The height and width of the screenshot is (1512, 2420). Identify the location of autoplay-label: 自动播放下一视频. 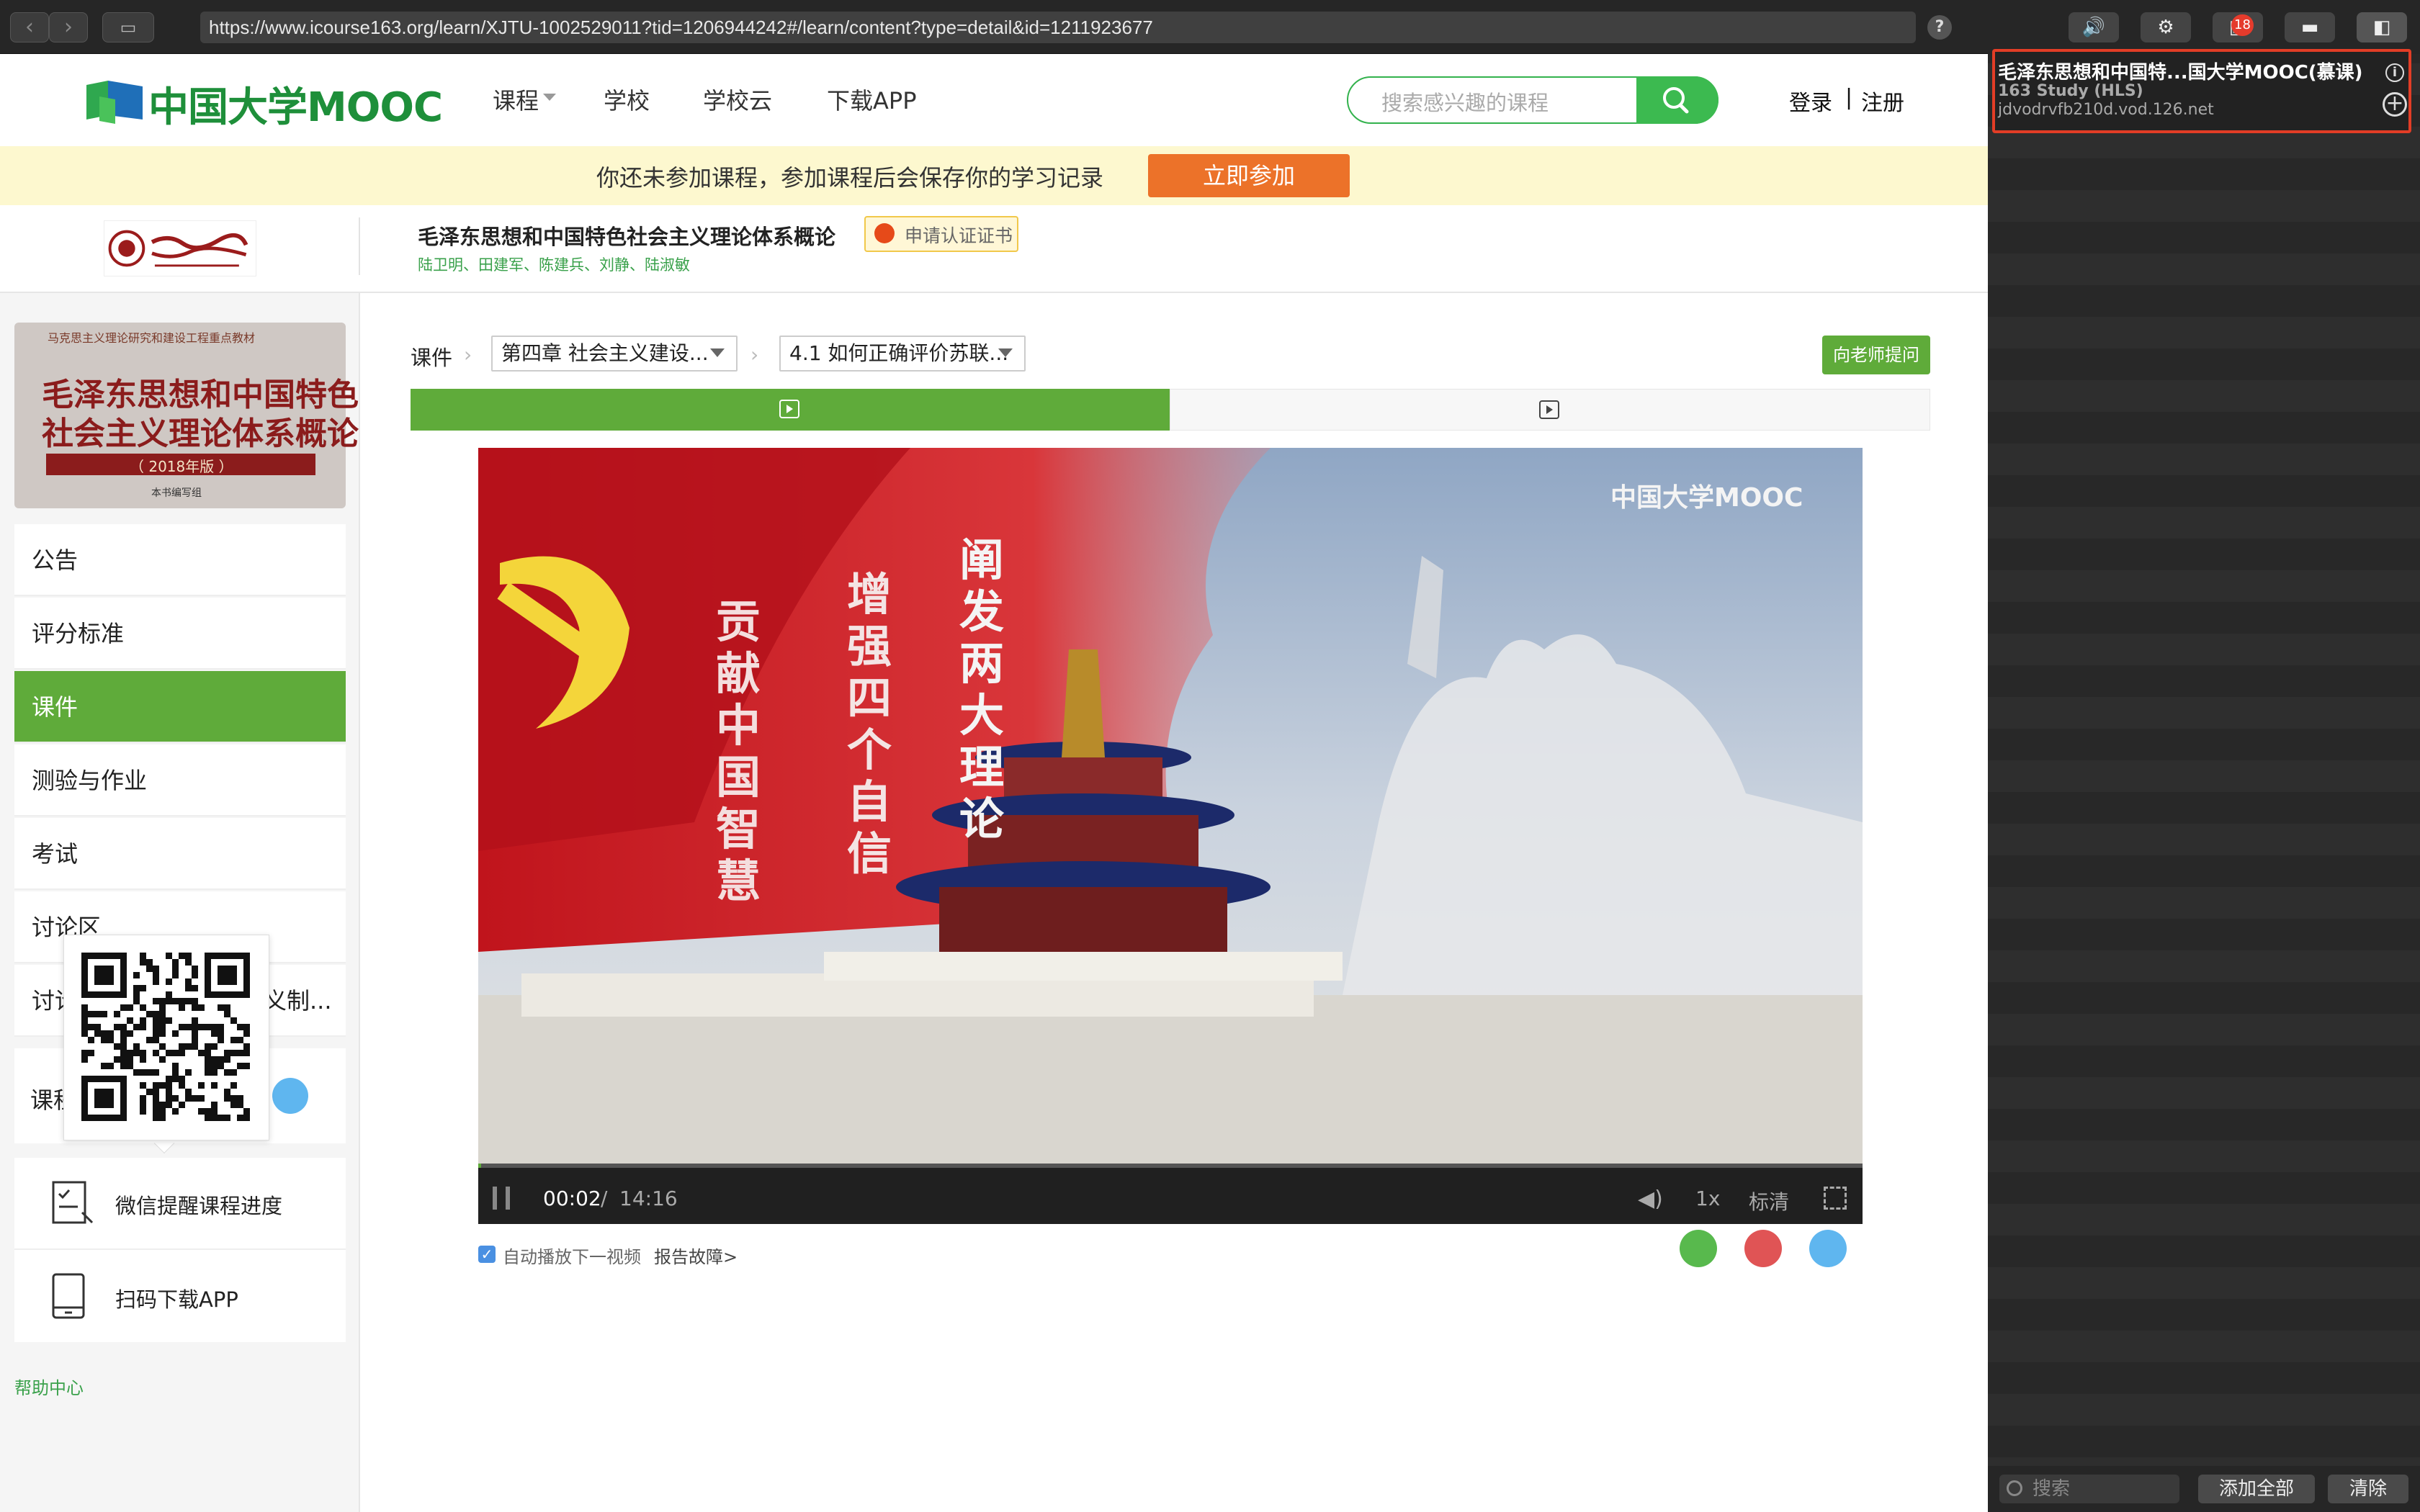
(572, 1257).